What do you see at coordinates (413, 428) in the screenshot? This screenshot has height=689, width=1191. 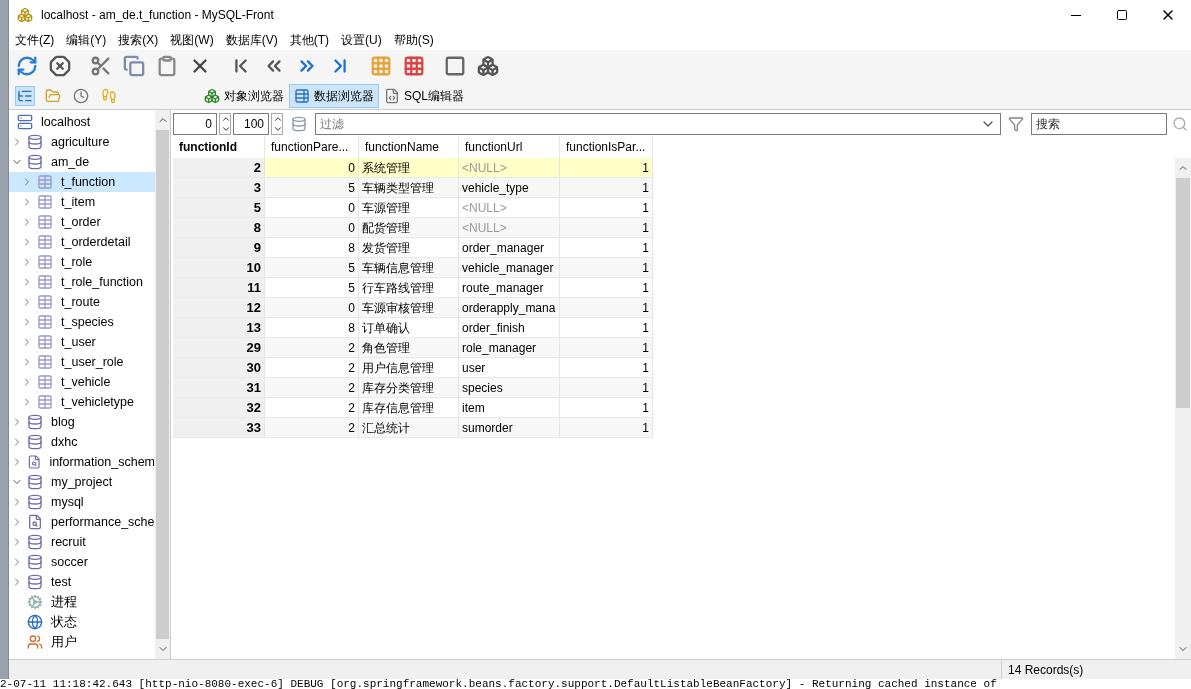 I see `table-row: 33 2 汇总统计 sumorder 1` at bounding box center [413, 428].